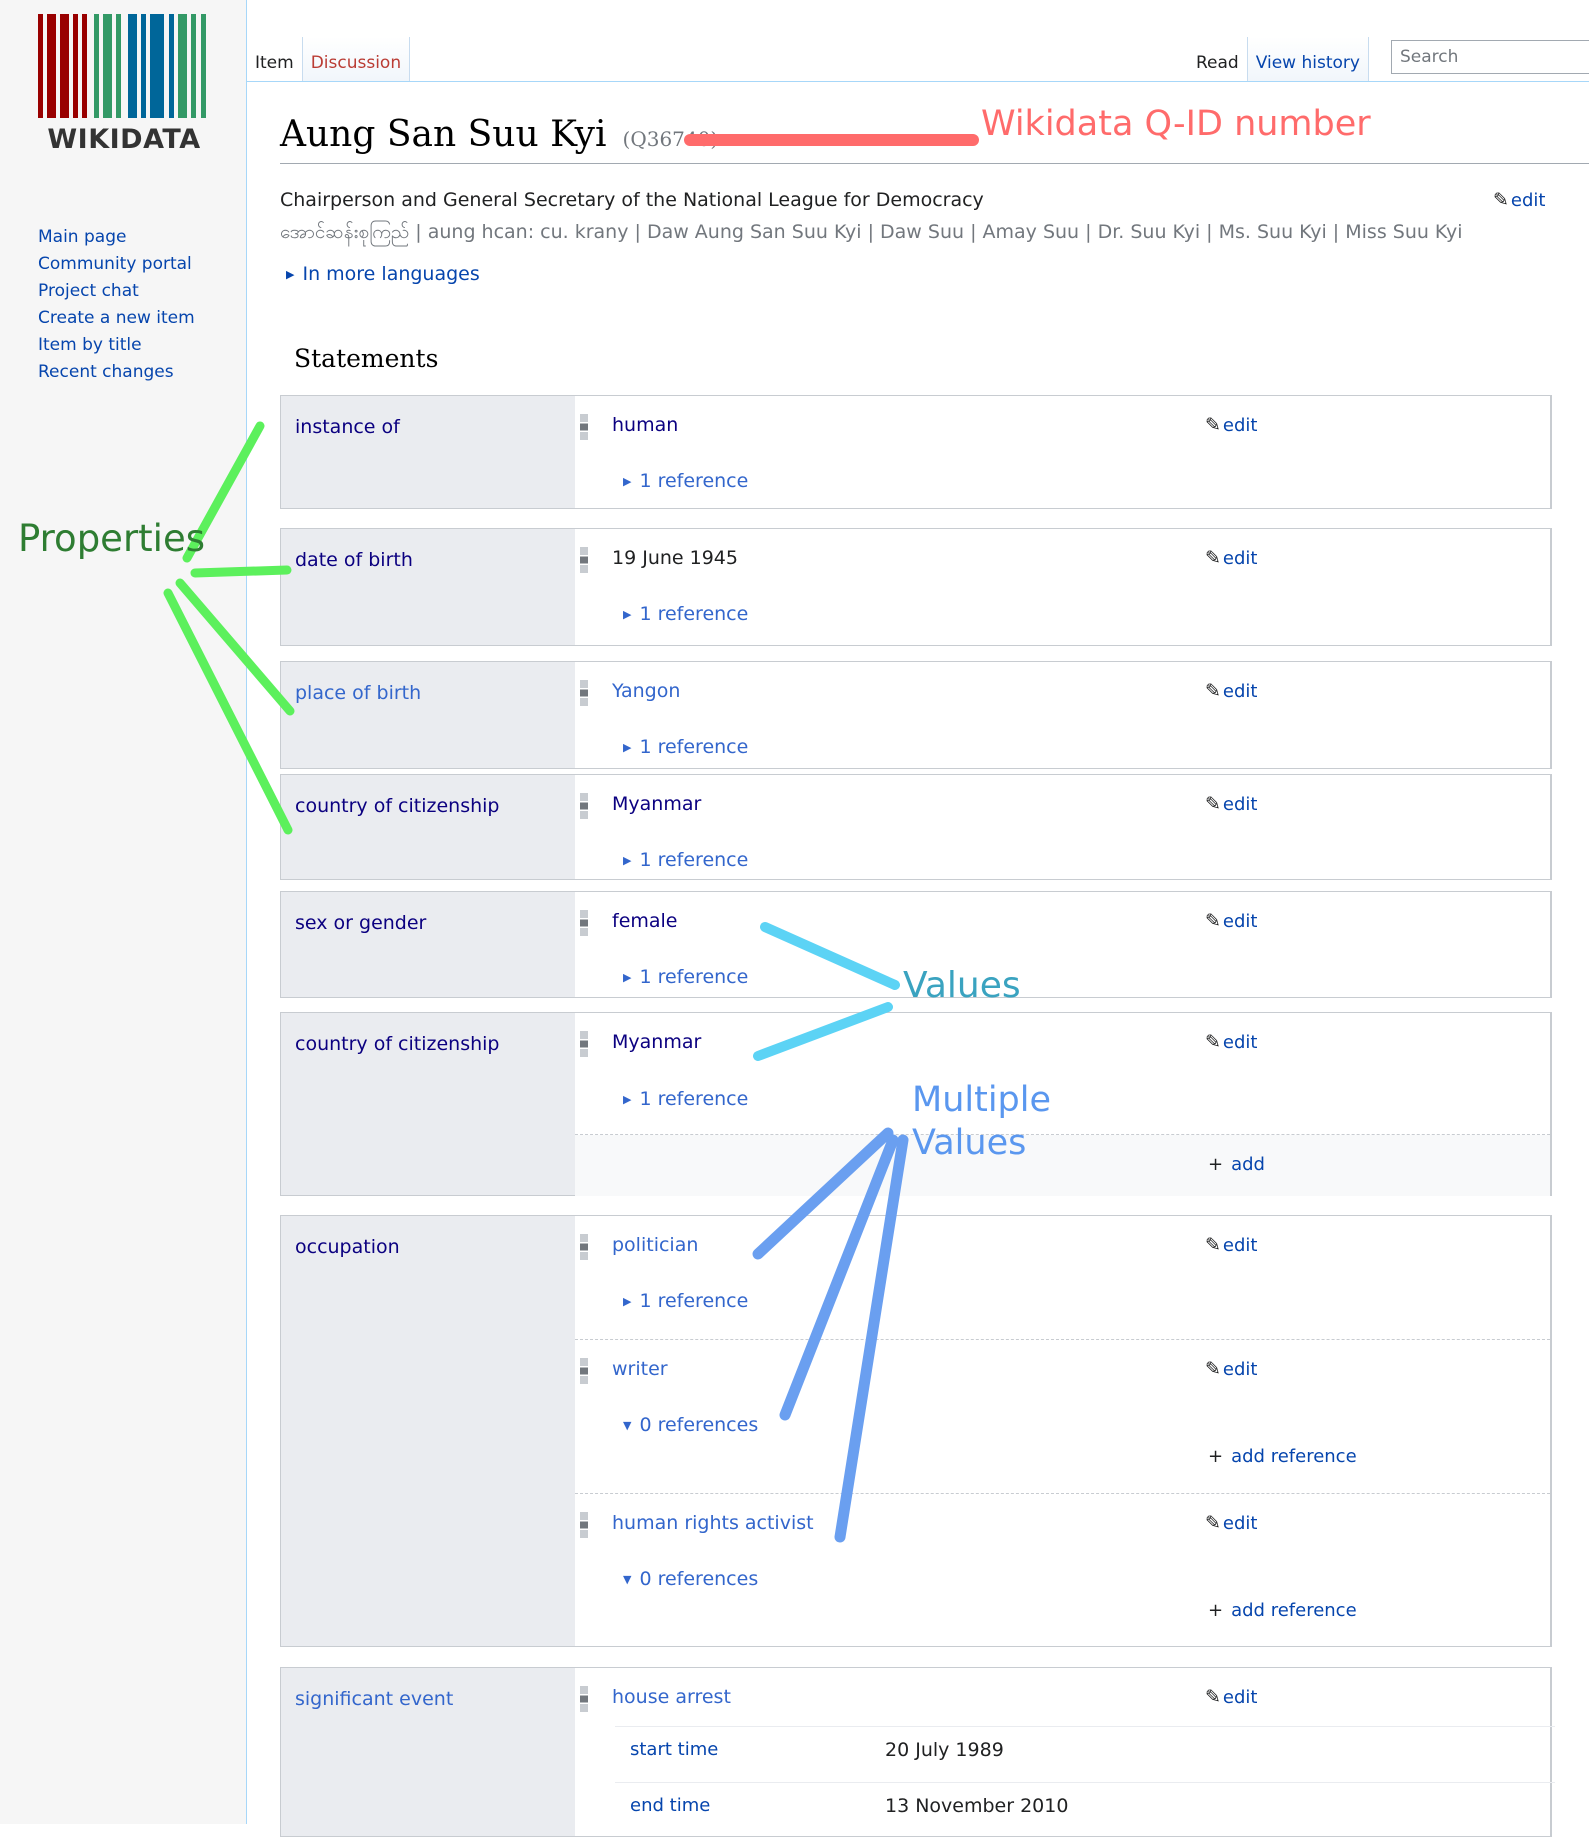 This screenshot has width=1589, height=1838. Describe the element at coordinates (1176, 124) in the screenshot. I see `annotation-qid-label: Wikidata Q-ID number` at that location.